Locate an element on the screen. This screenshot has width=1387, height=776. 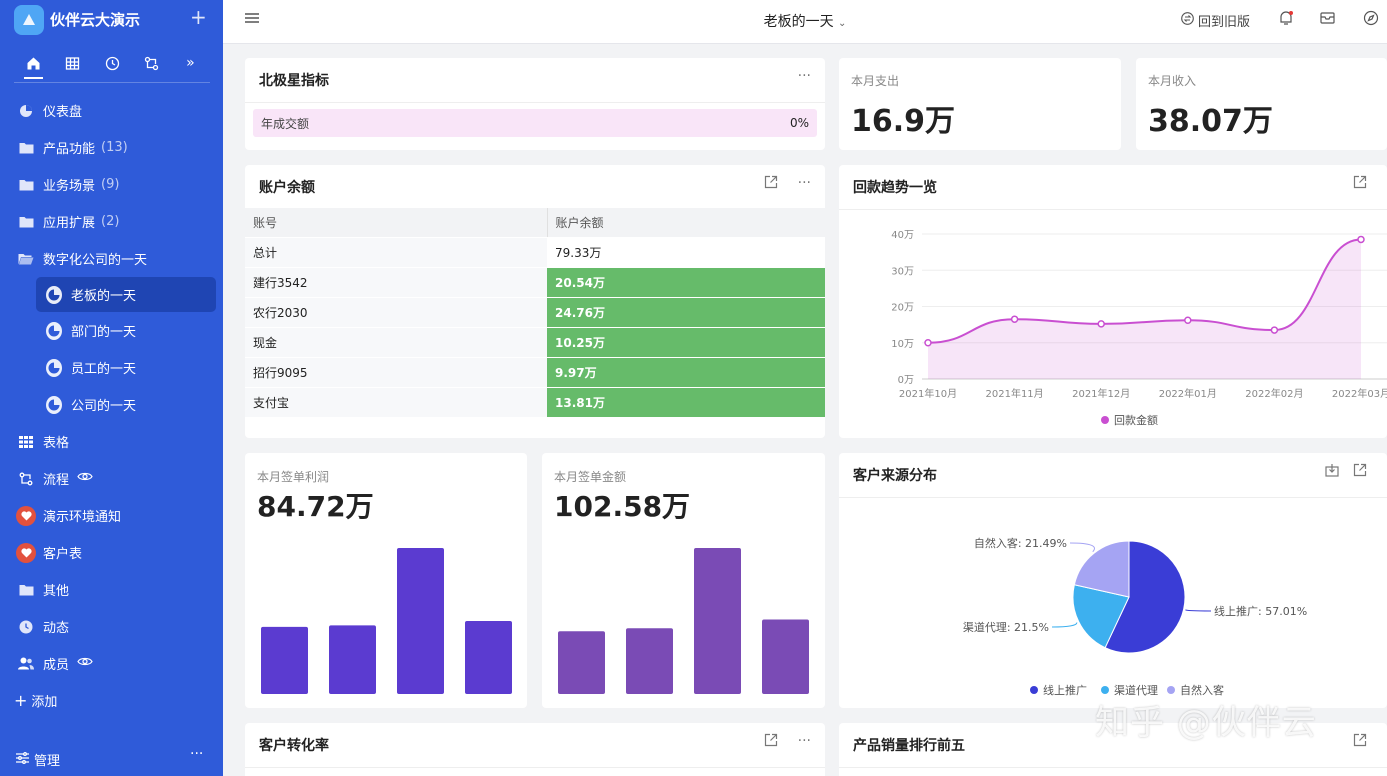
sidebar-tabs: » is located at coordinates (112, 63).